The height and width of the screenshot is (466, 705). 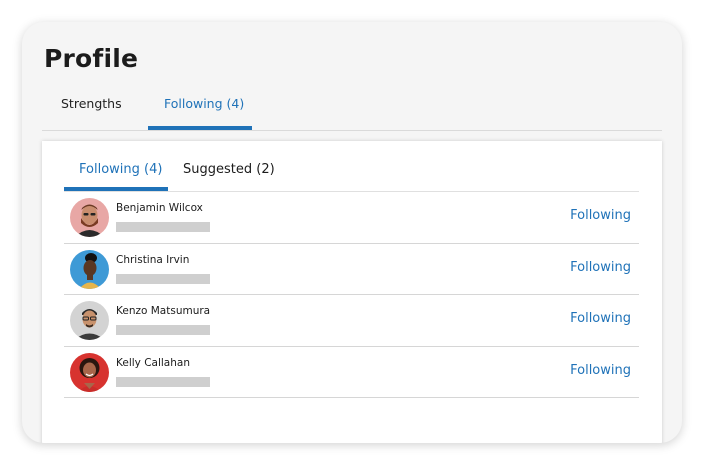 I want to click on list-item: Kenzo Matsumura Following, so click(x=351, y=321).